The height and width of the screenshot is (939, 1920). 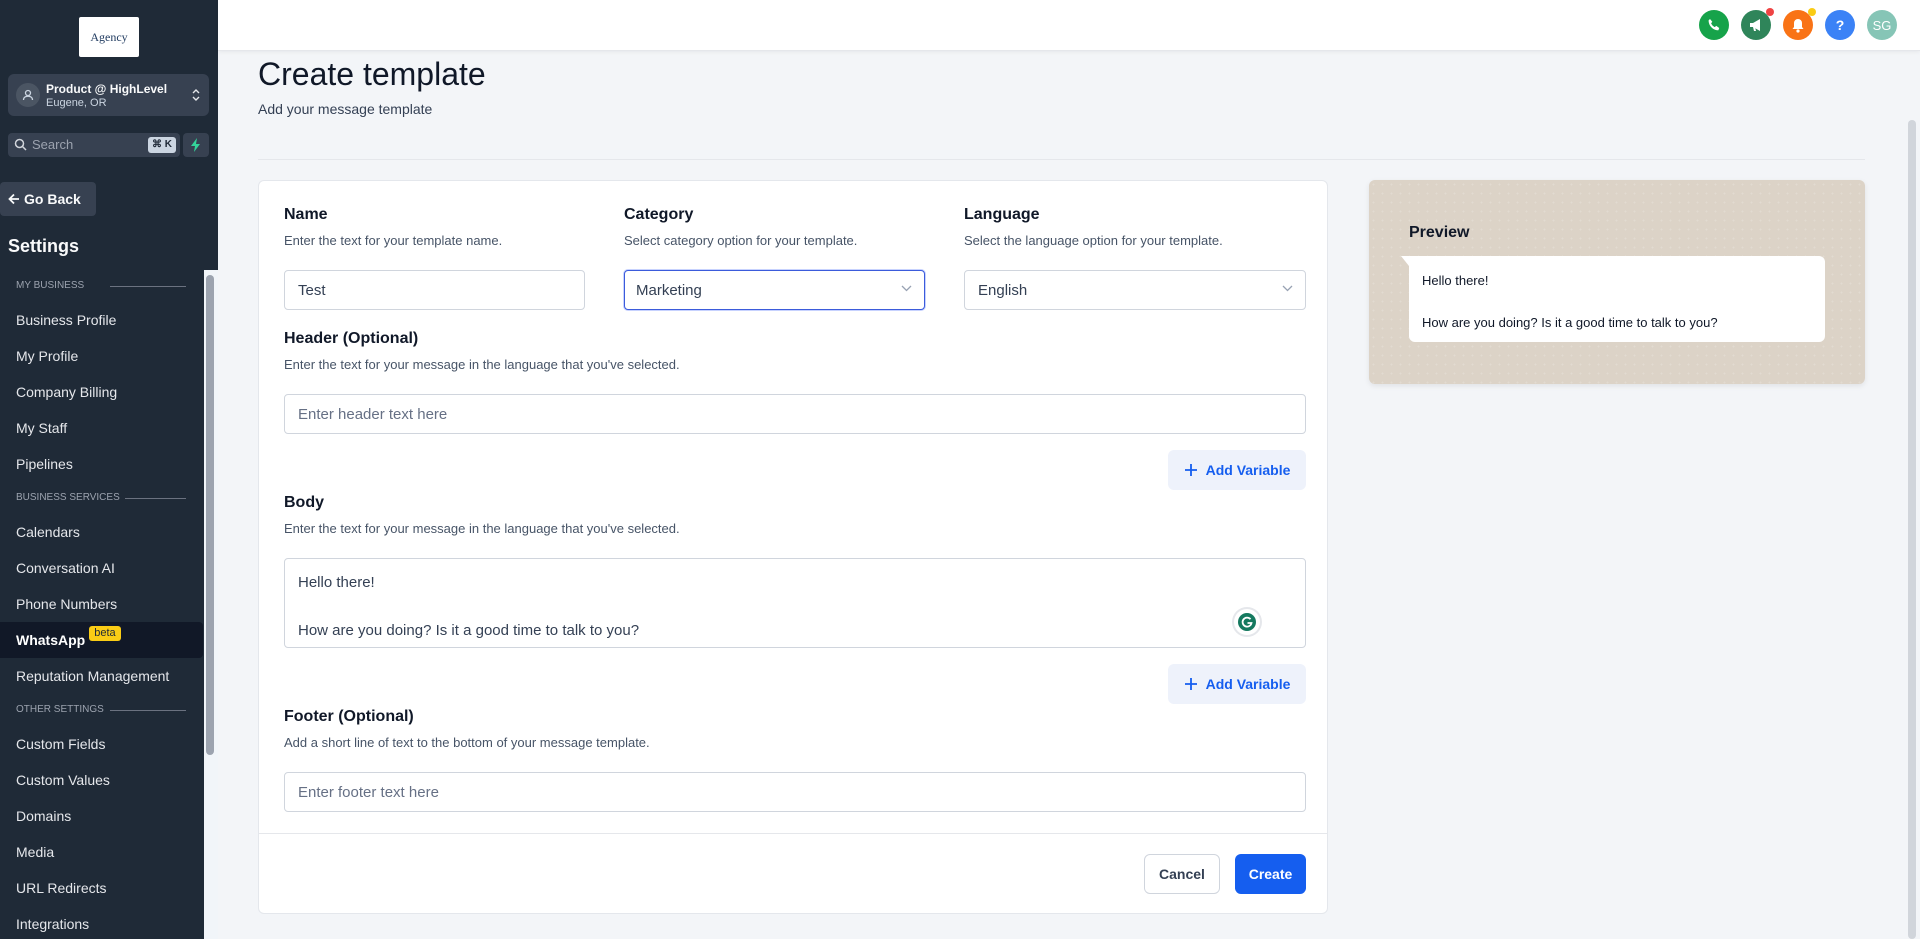 I want to click on sidebar-item-phone-numbers: Phone Numbers, so click(x=101, y=604).